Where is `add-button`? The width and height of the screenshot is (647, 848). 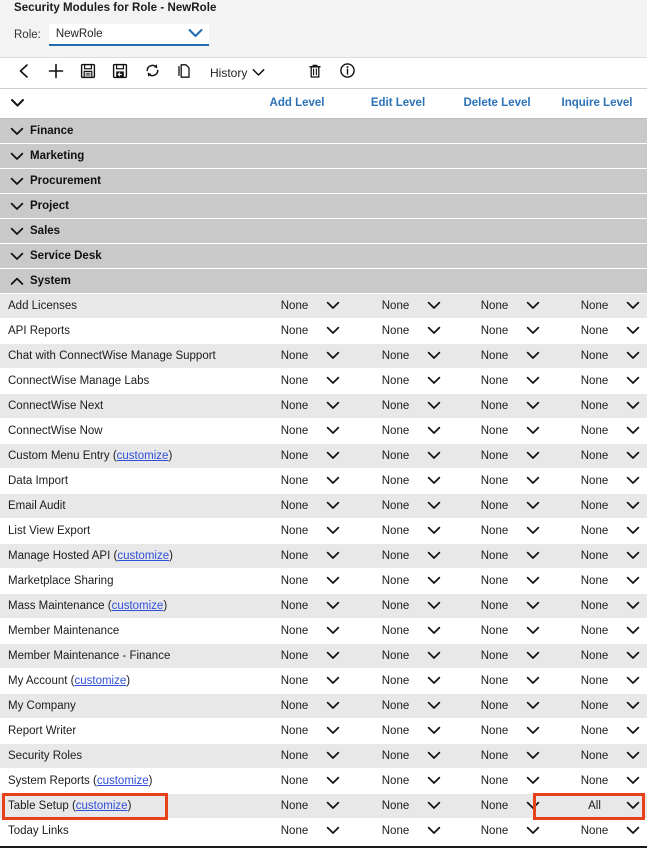
add-button is located at coordinates (56, 73).